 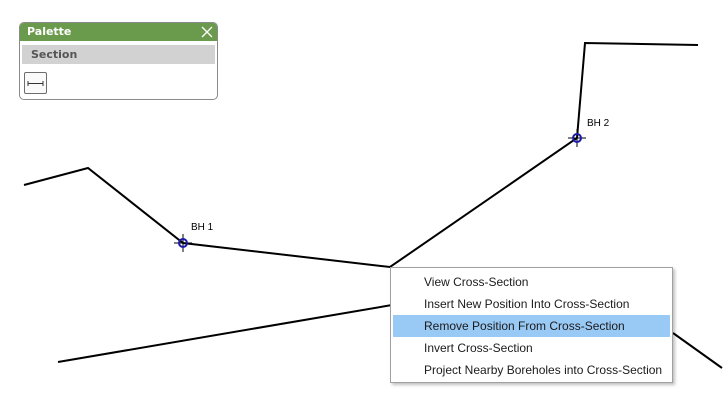 I want to click on section-line-right, so click(x=697, y=350).